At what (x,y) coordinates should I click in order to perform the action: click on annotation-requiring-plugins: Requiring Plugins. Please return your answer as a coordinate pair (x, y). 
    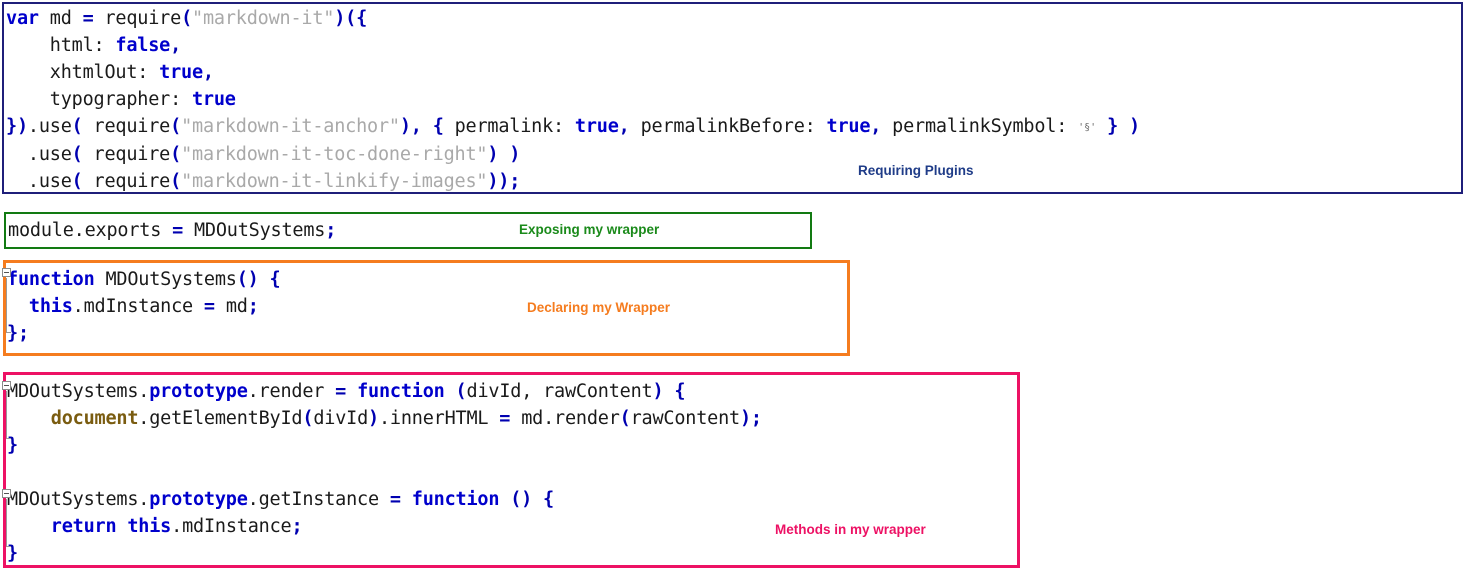
    Looking at the image, I should click on (916, 170).